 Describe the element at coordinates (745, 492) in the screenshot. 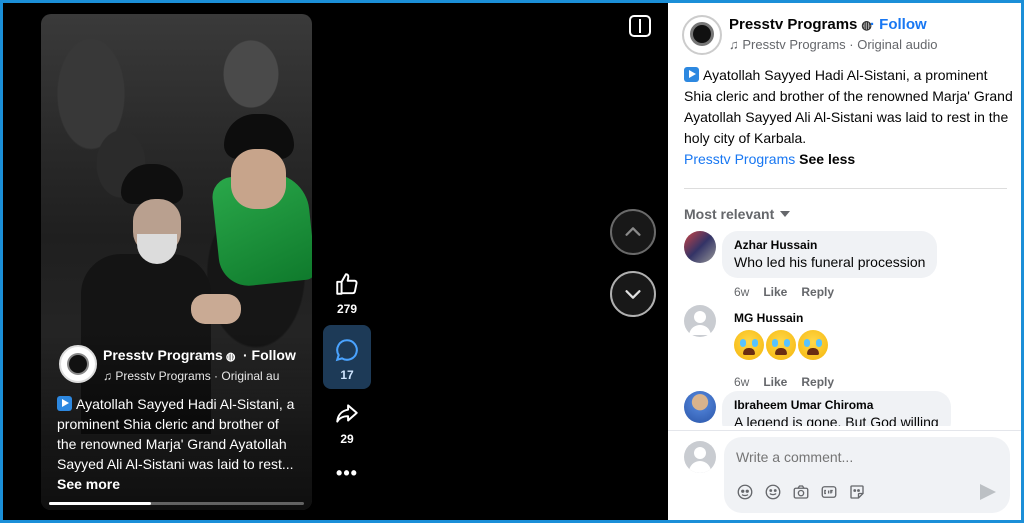

I see `avatar-sticker-icon` at that location.